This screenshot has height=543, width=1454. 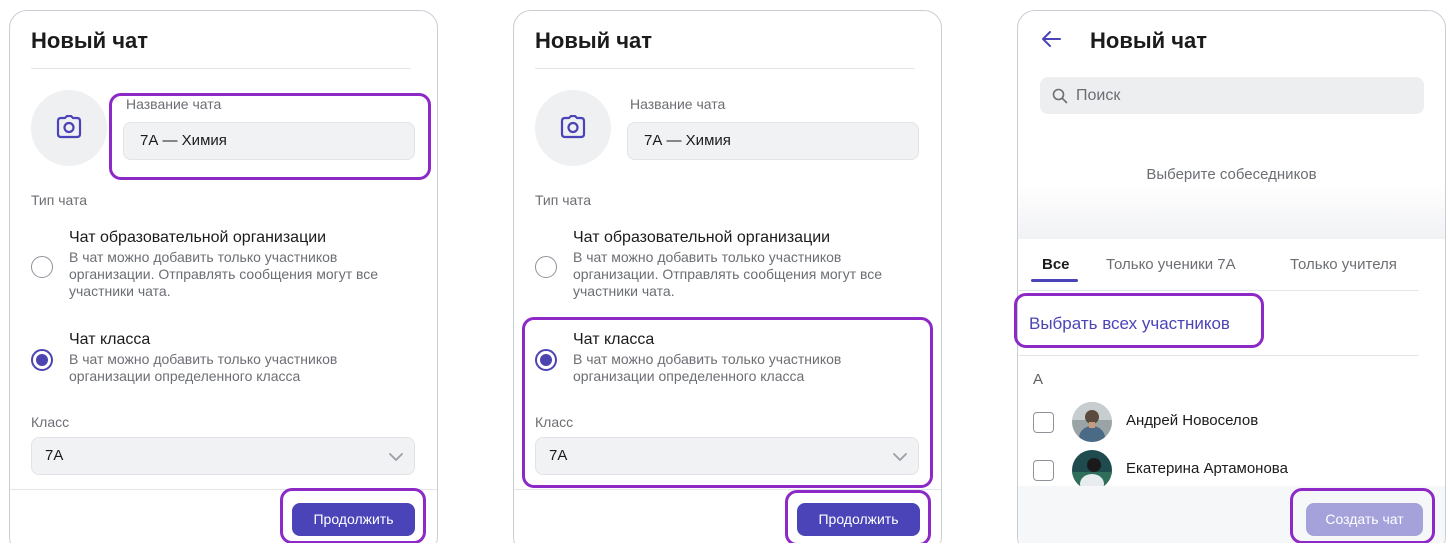 What do you see at coordinates (1038, 379) in the screenshot?
I see `letter-header: А` at bounding box center [1038, 379].